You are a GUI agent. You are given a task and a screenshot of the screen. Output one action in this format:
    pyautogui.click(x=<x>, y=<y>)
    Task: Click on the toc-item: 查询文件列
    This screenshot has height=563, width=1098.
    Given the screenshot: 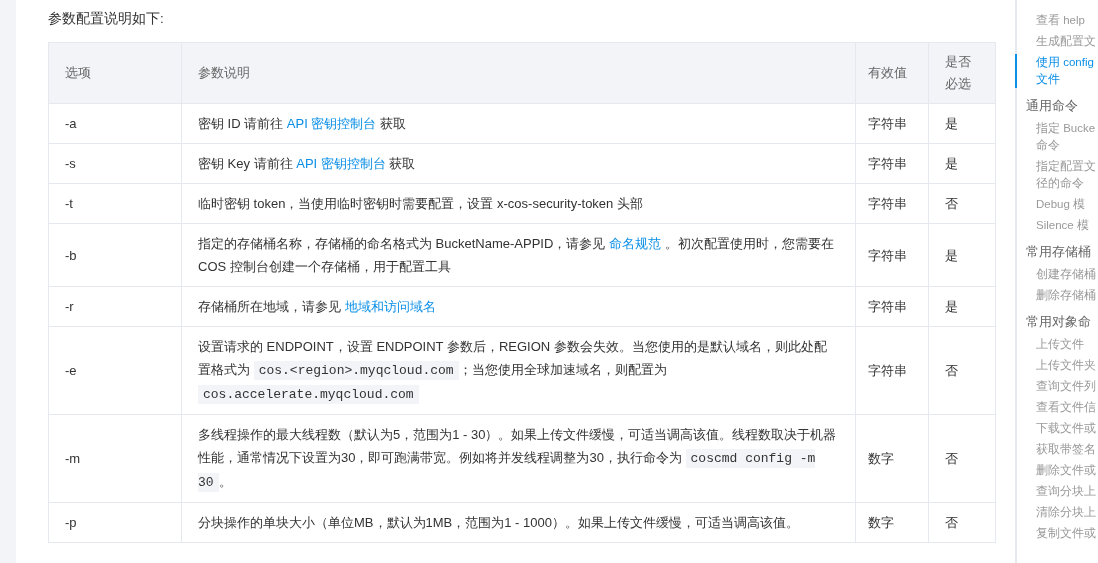 What is the action you would take?
    pyautogui.click(x=1056, y=386)
    